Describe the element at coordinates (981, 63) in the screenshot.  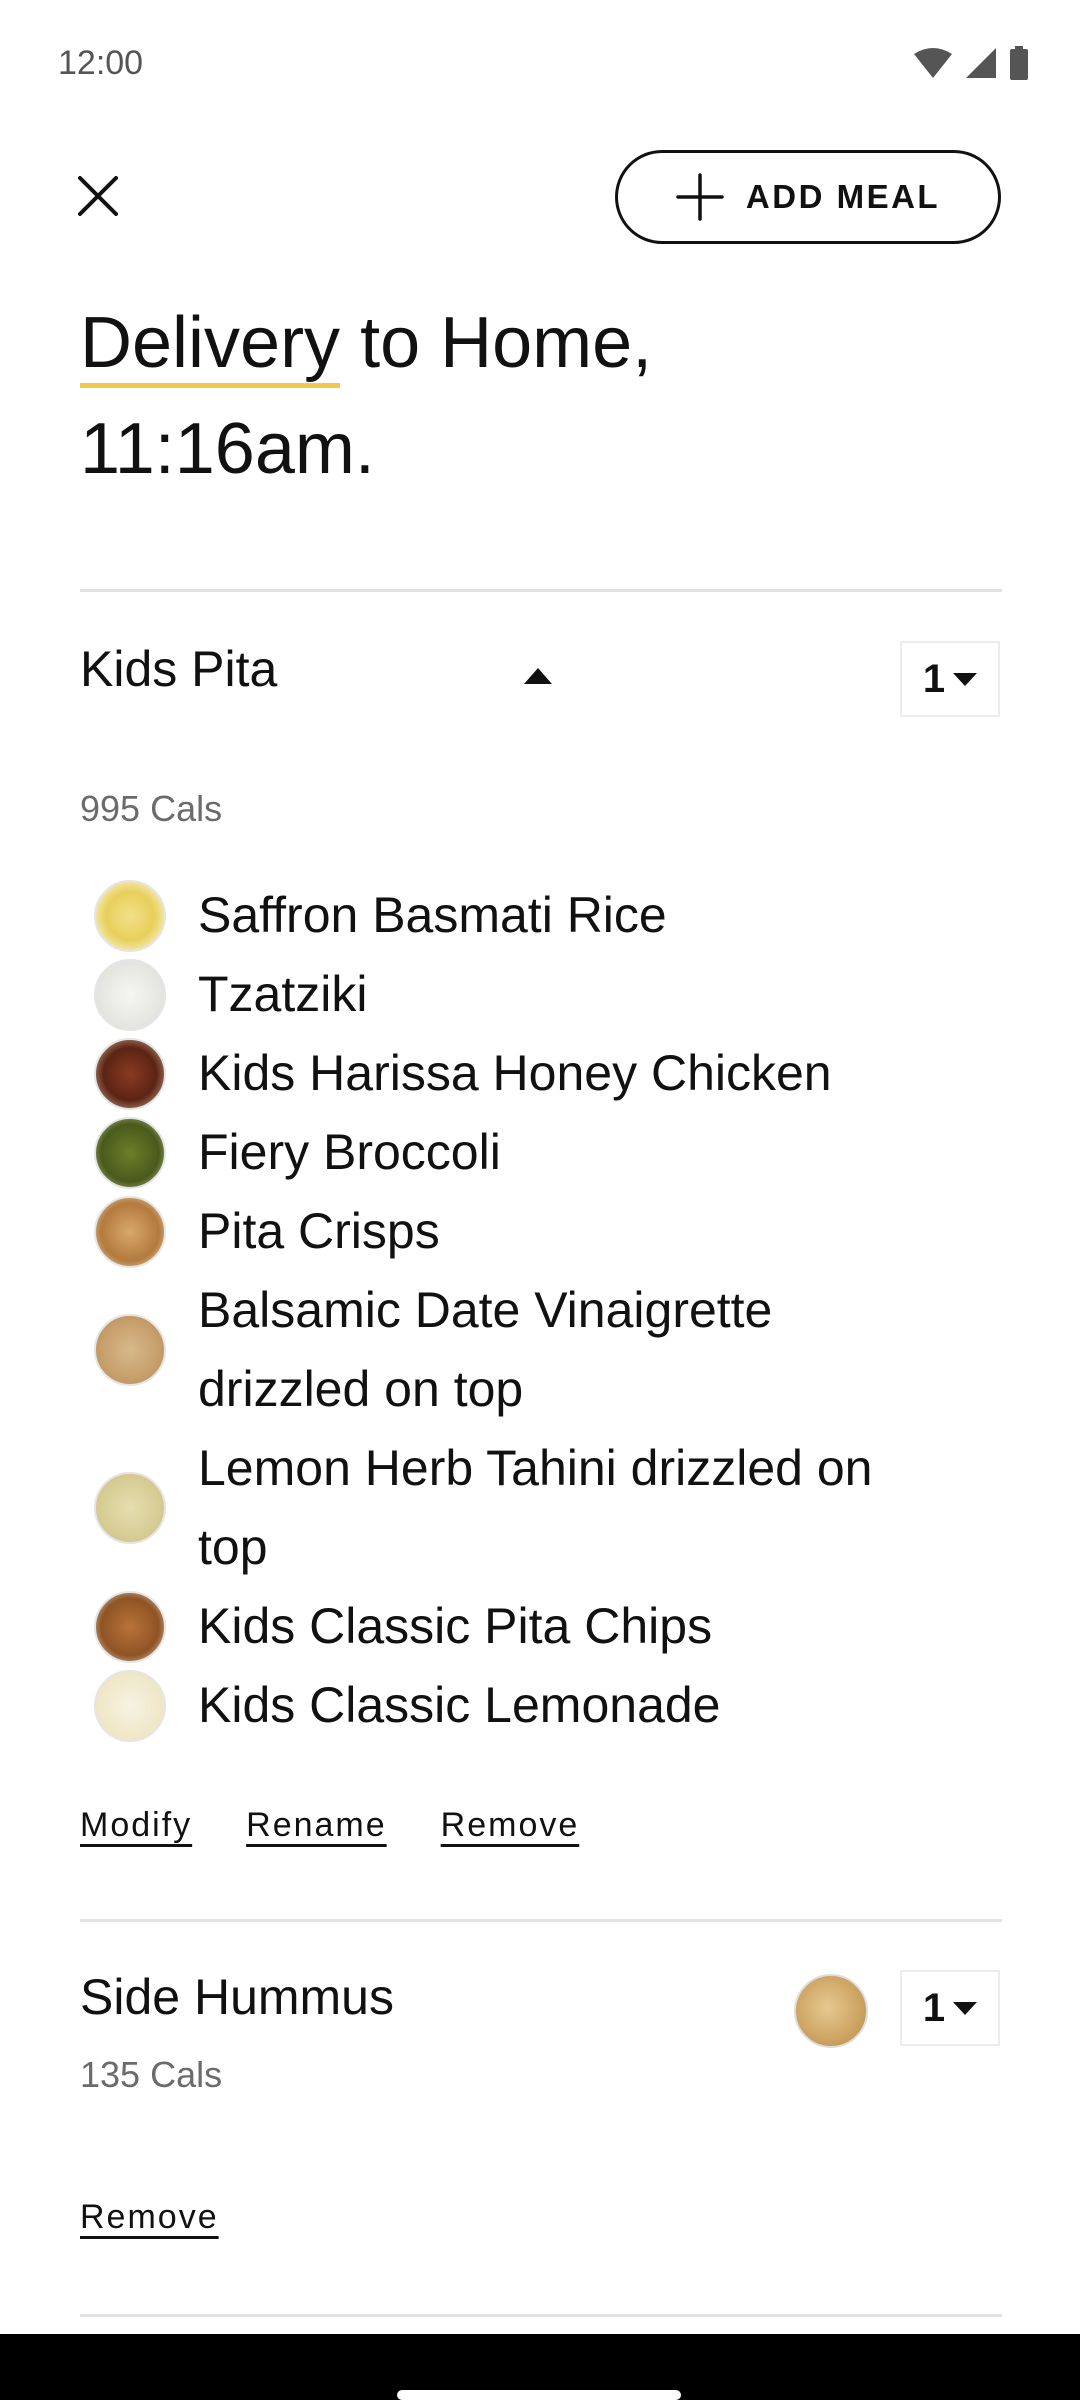
I see `signal-icon` at that location.